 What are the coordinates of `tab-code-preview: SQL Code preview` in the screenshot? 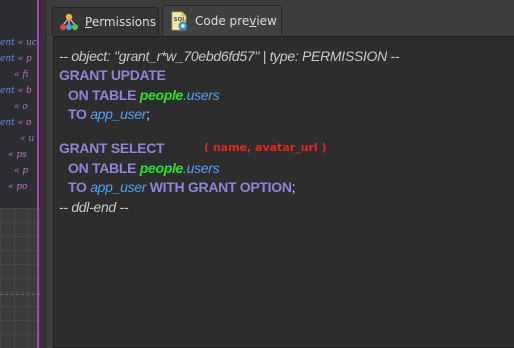 It's located at (222, 20).